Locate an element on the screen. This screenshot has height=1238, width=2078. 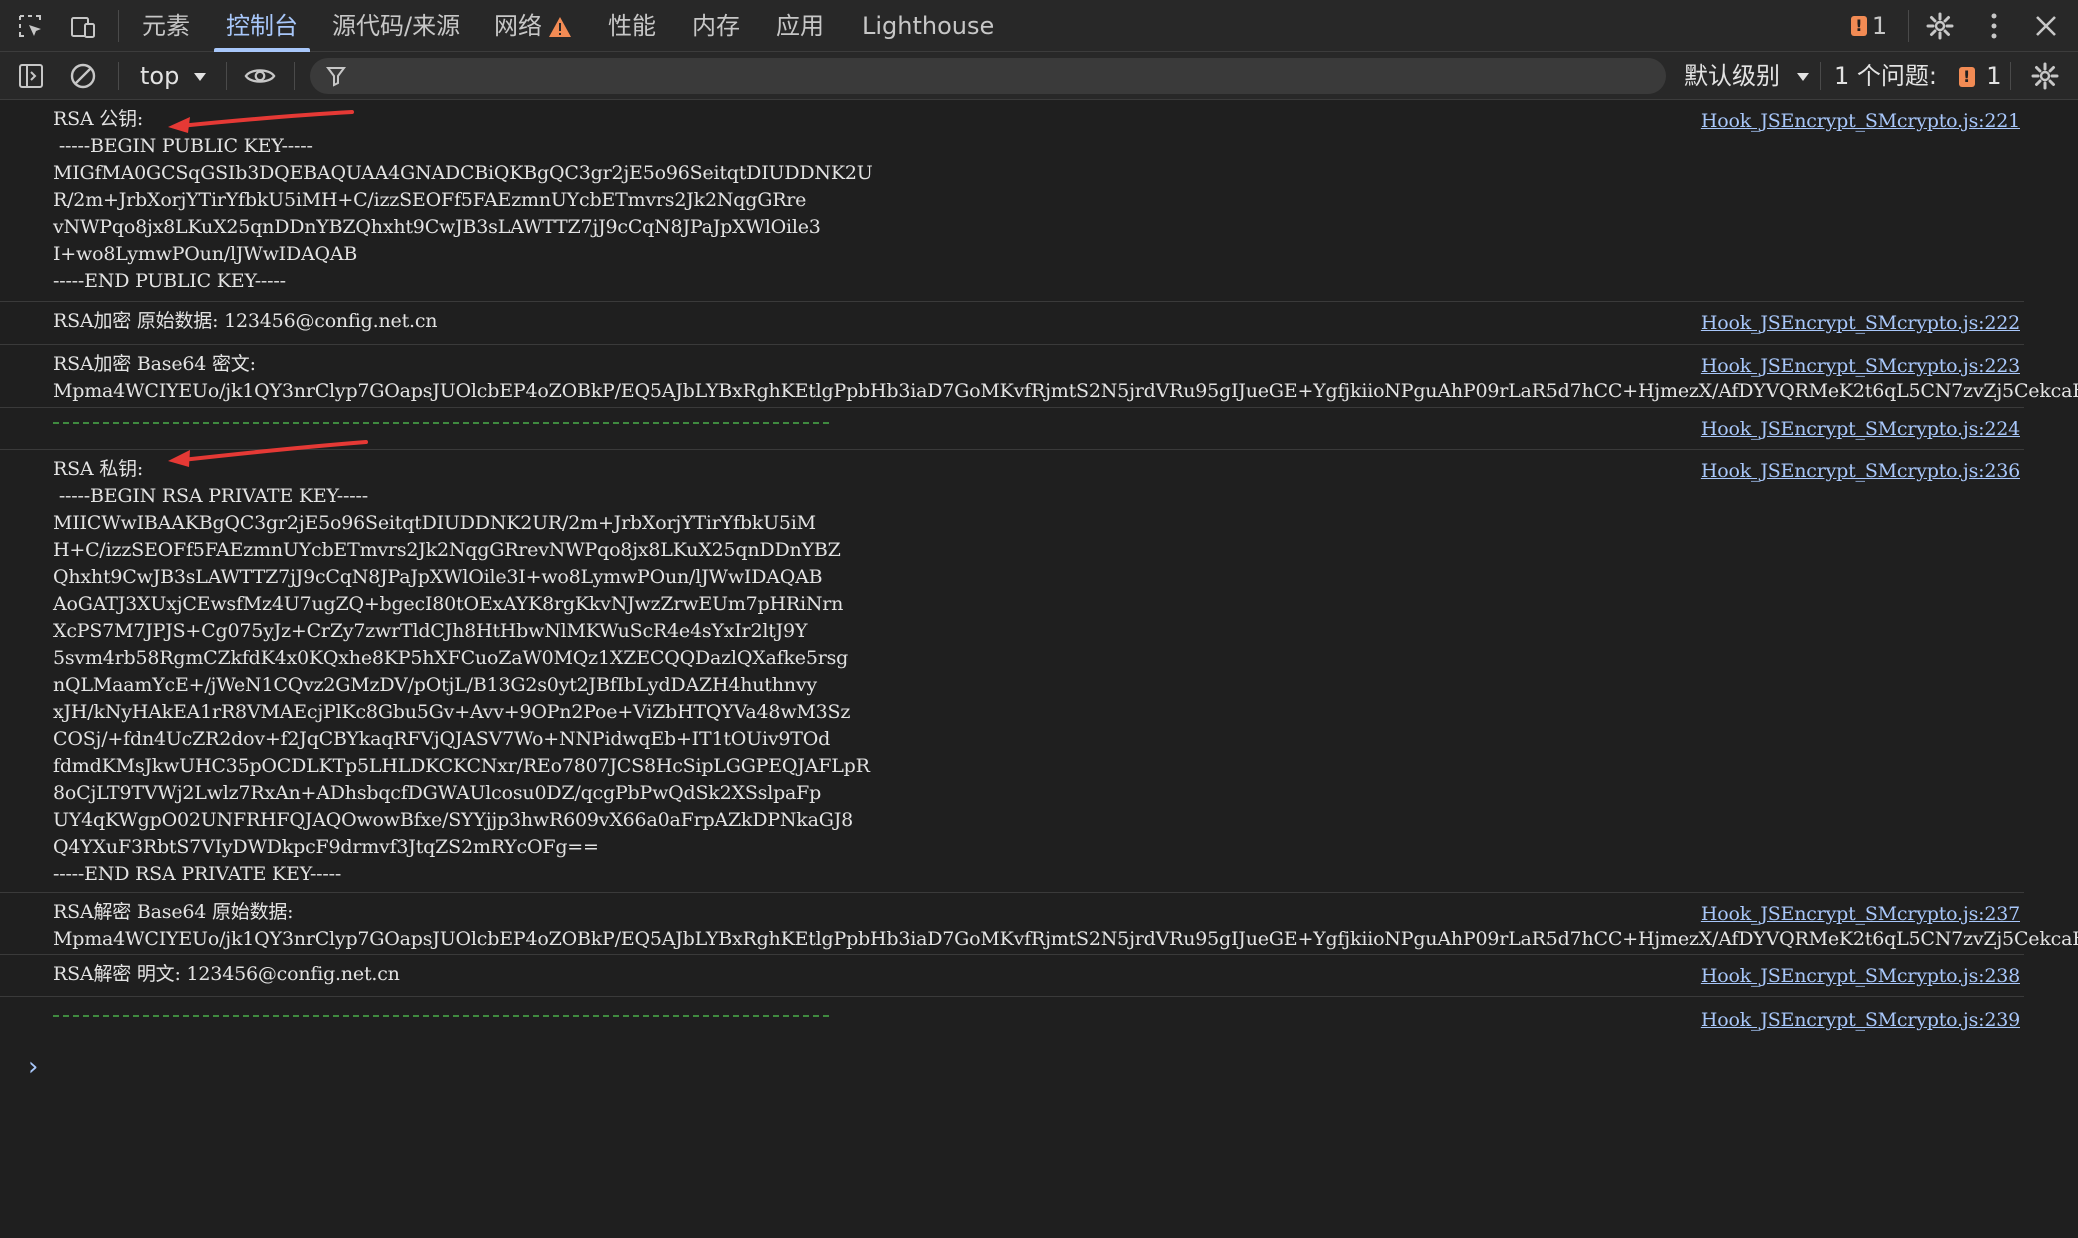
filter-input is located at coordinates (1002, 77).